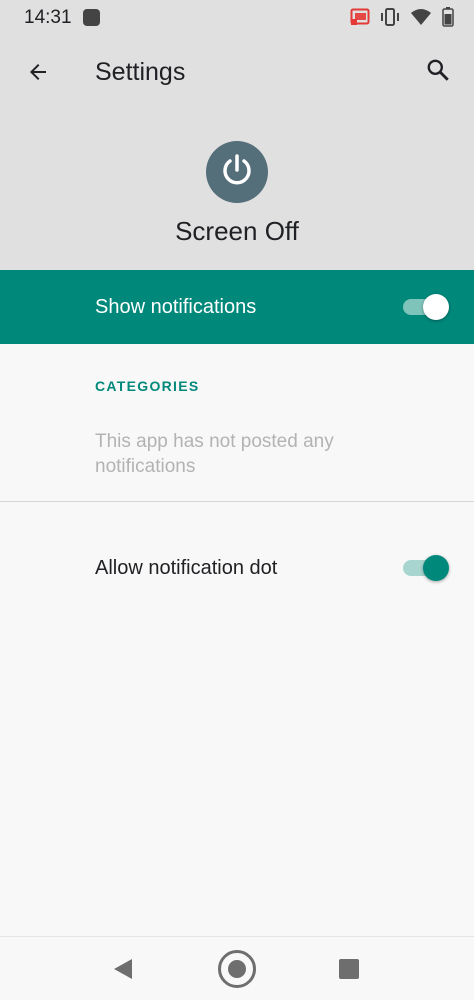  I want to click on back-triangle-icon, so click(123, 972).